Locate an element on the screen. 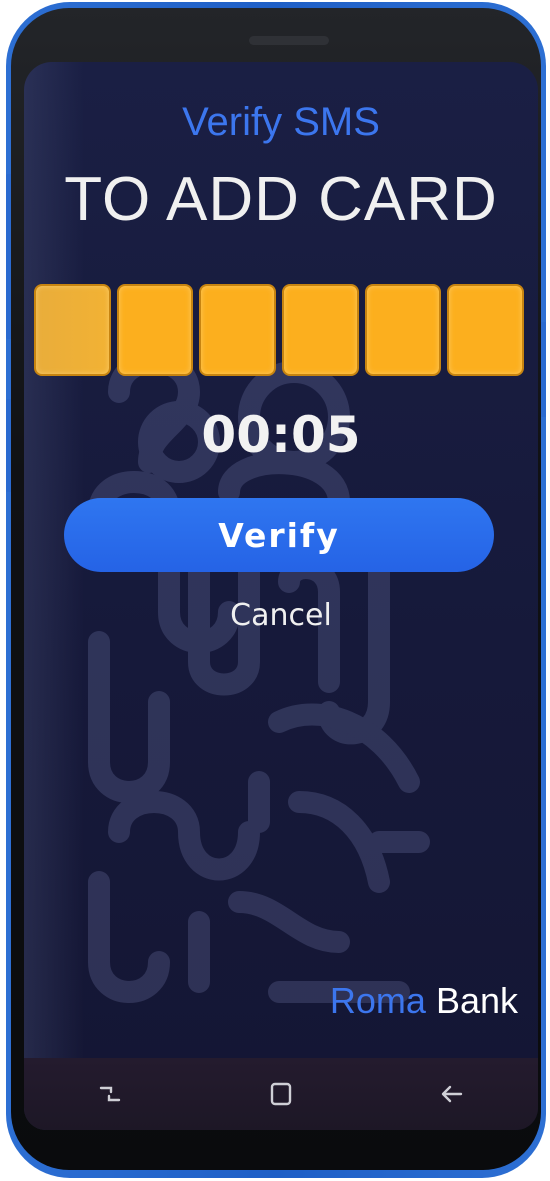  system-navigation-bar is located at coordinates (281, 1094).